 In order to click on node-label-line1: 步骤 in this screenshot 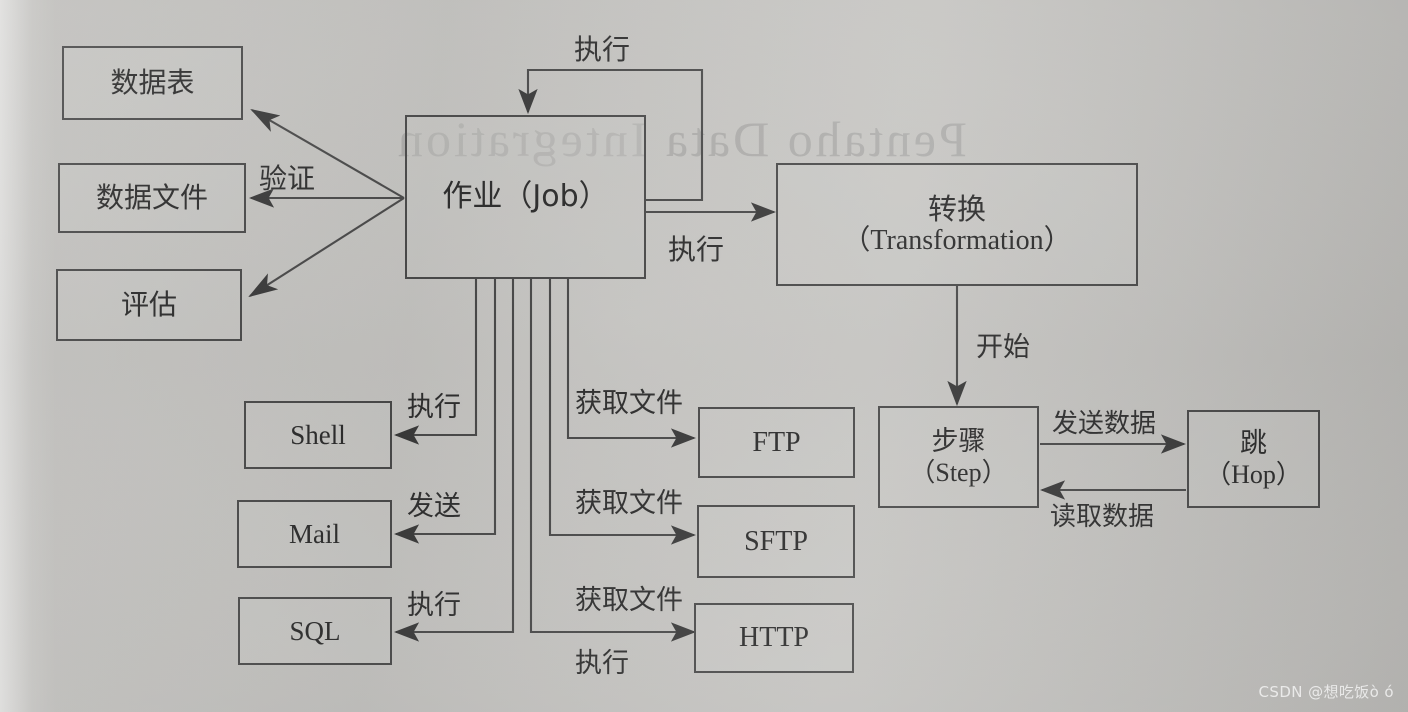, I will do `click(958, 442)`.